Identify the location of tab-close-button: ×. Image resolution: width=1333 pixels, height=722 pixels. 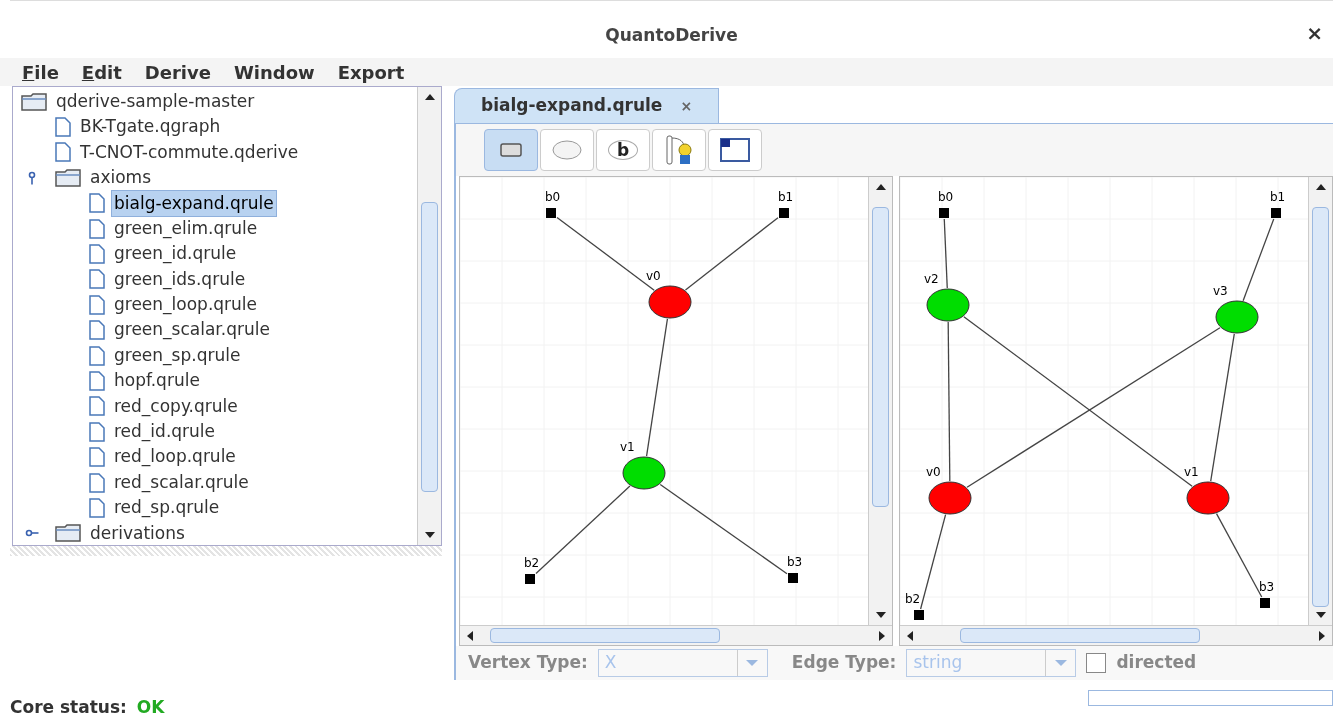
(686, 106).